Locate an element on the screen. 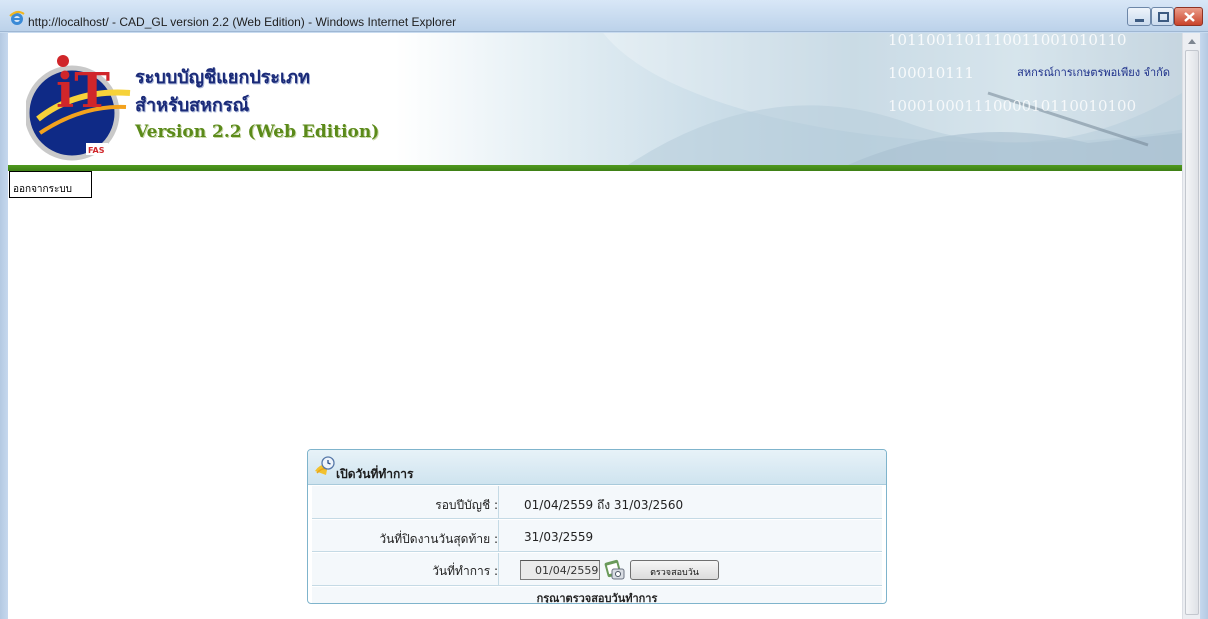 The image size is (1208, 619). fiscal-period-value: 01/04/2559 ถึง 31/03/2560 is located at coordinates (604, 505).